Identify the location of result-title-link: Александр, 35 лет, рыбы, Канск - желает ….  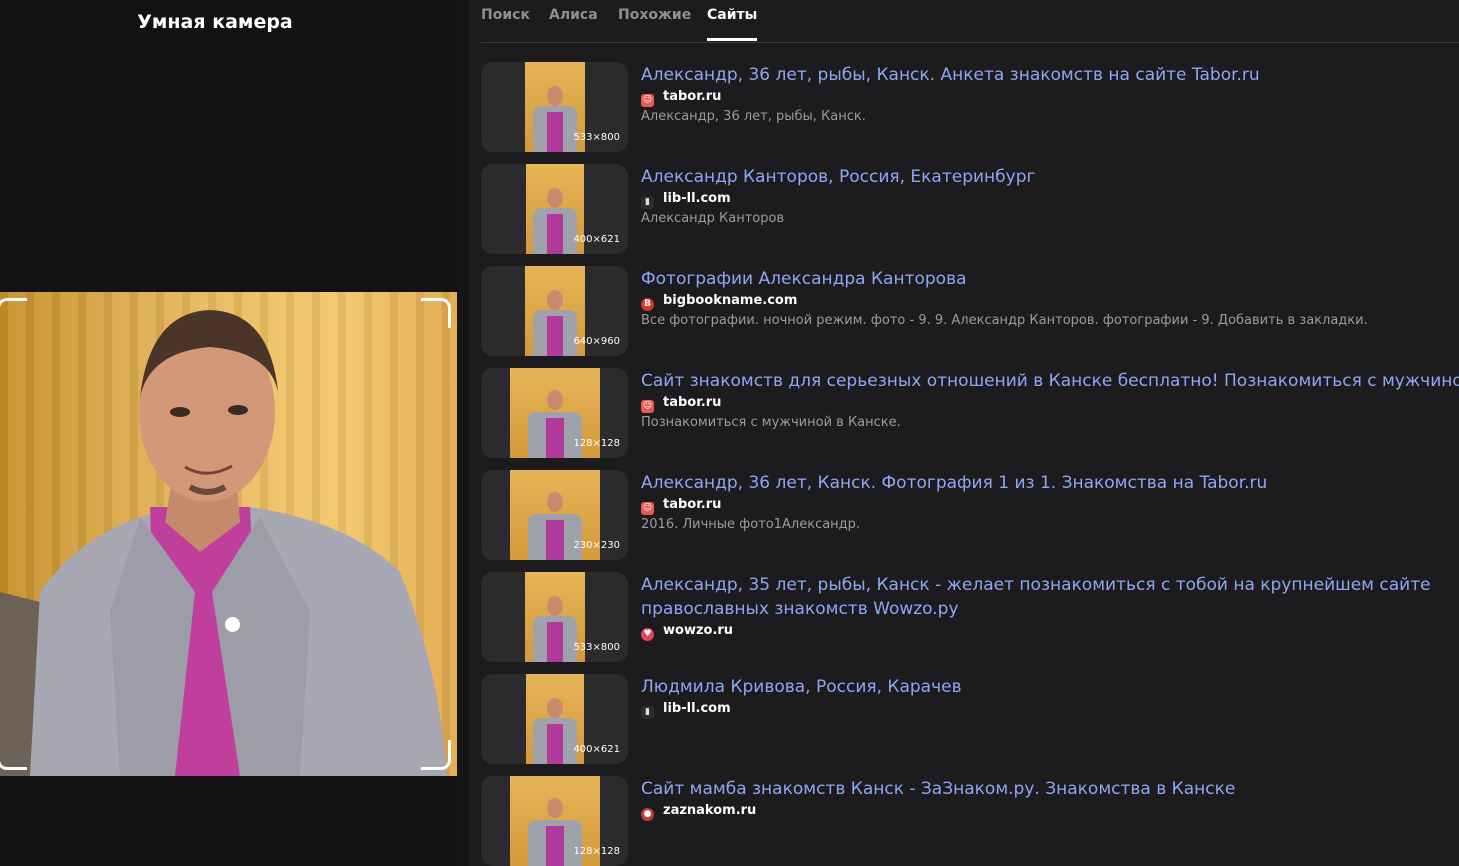
(1050, 597).